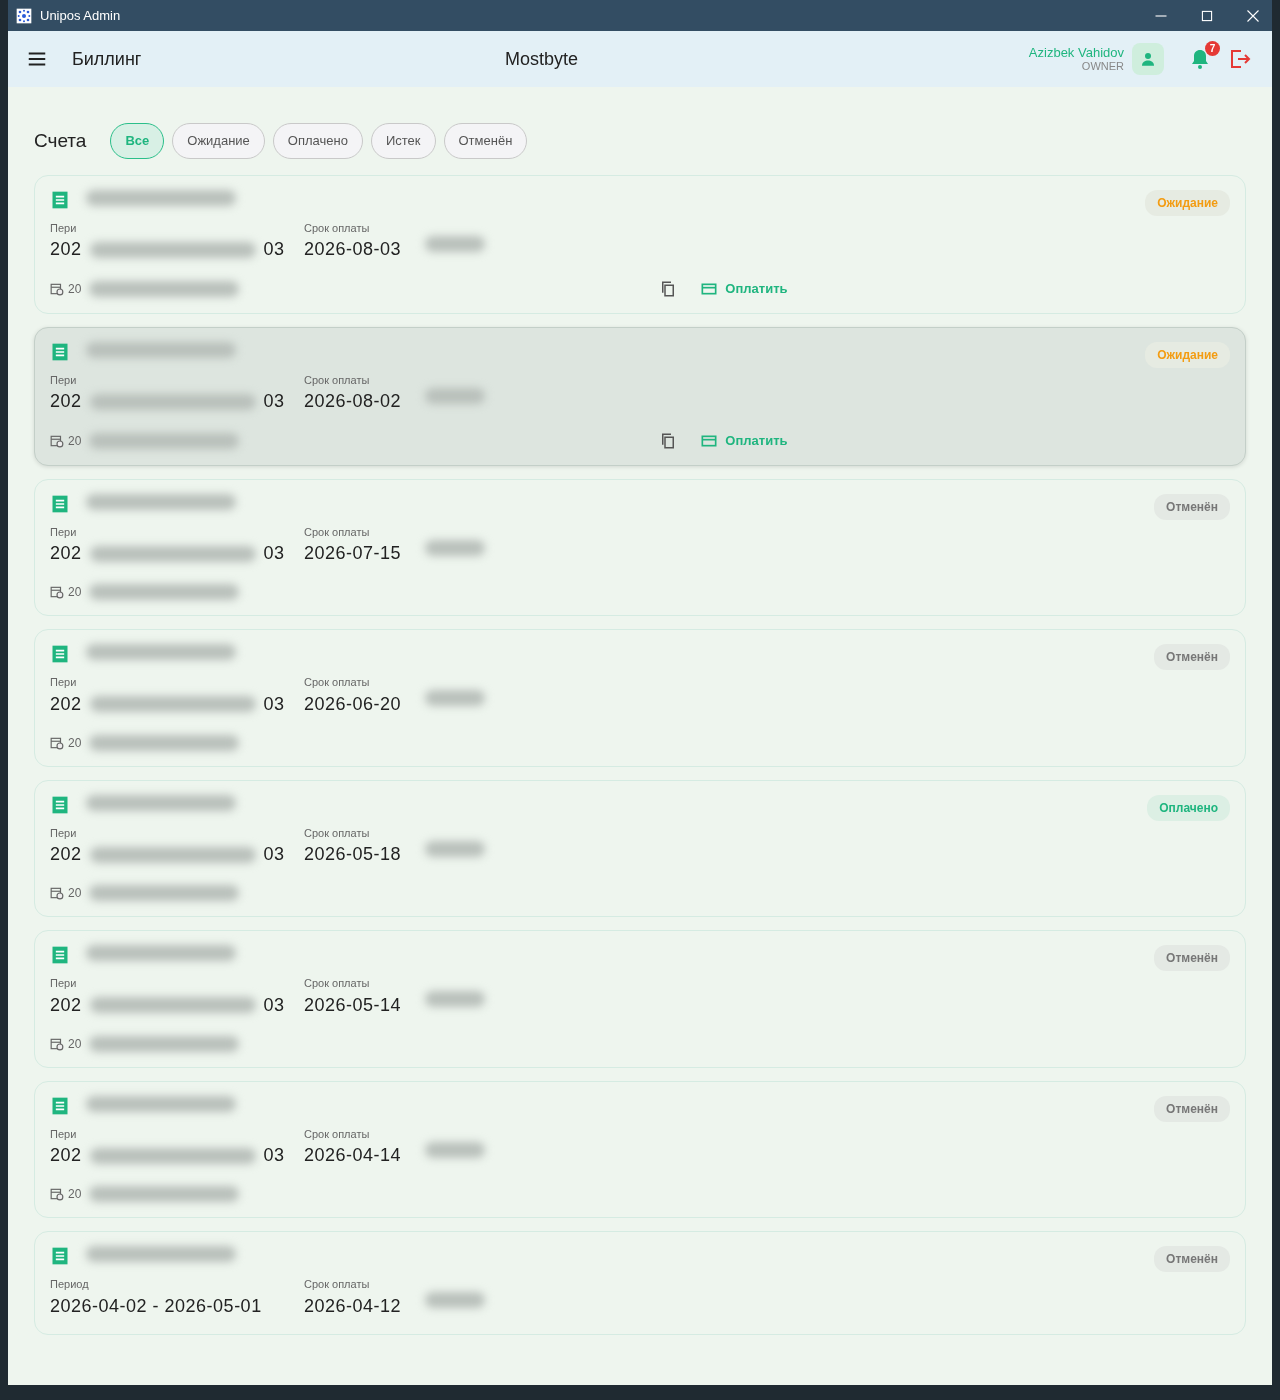 The height and width of the screenshot is (1400, 1280). I want to click on invoice-card: Отменён Период 2026-04-02 - 2026-05-01 Срок оплаты 2026-04-12, so click(640, 1283).